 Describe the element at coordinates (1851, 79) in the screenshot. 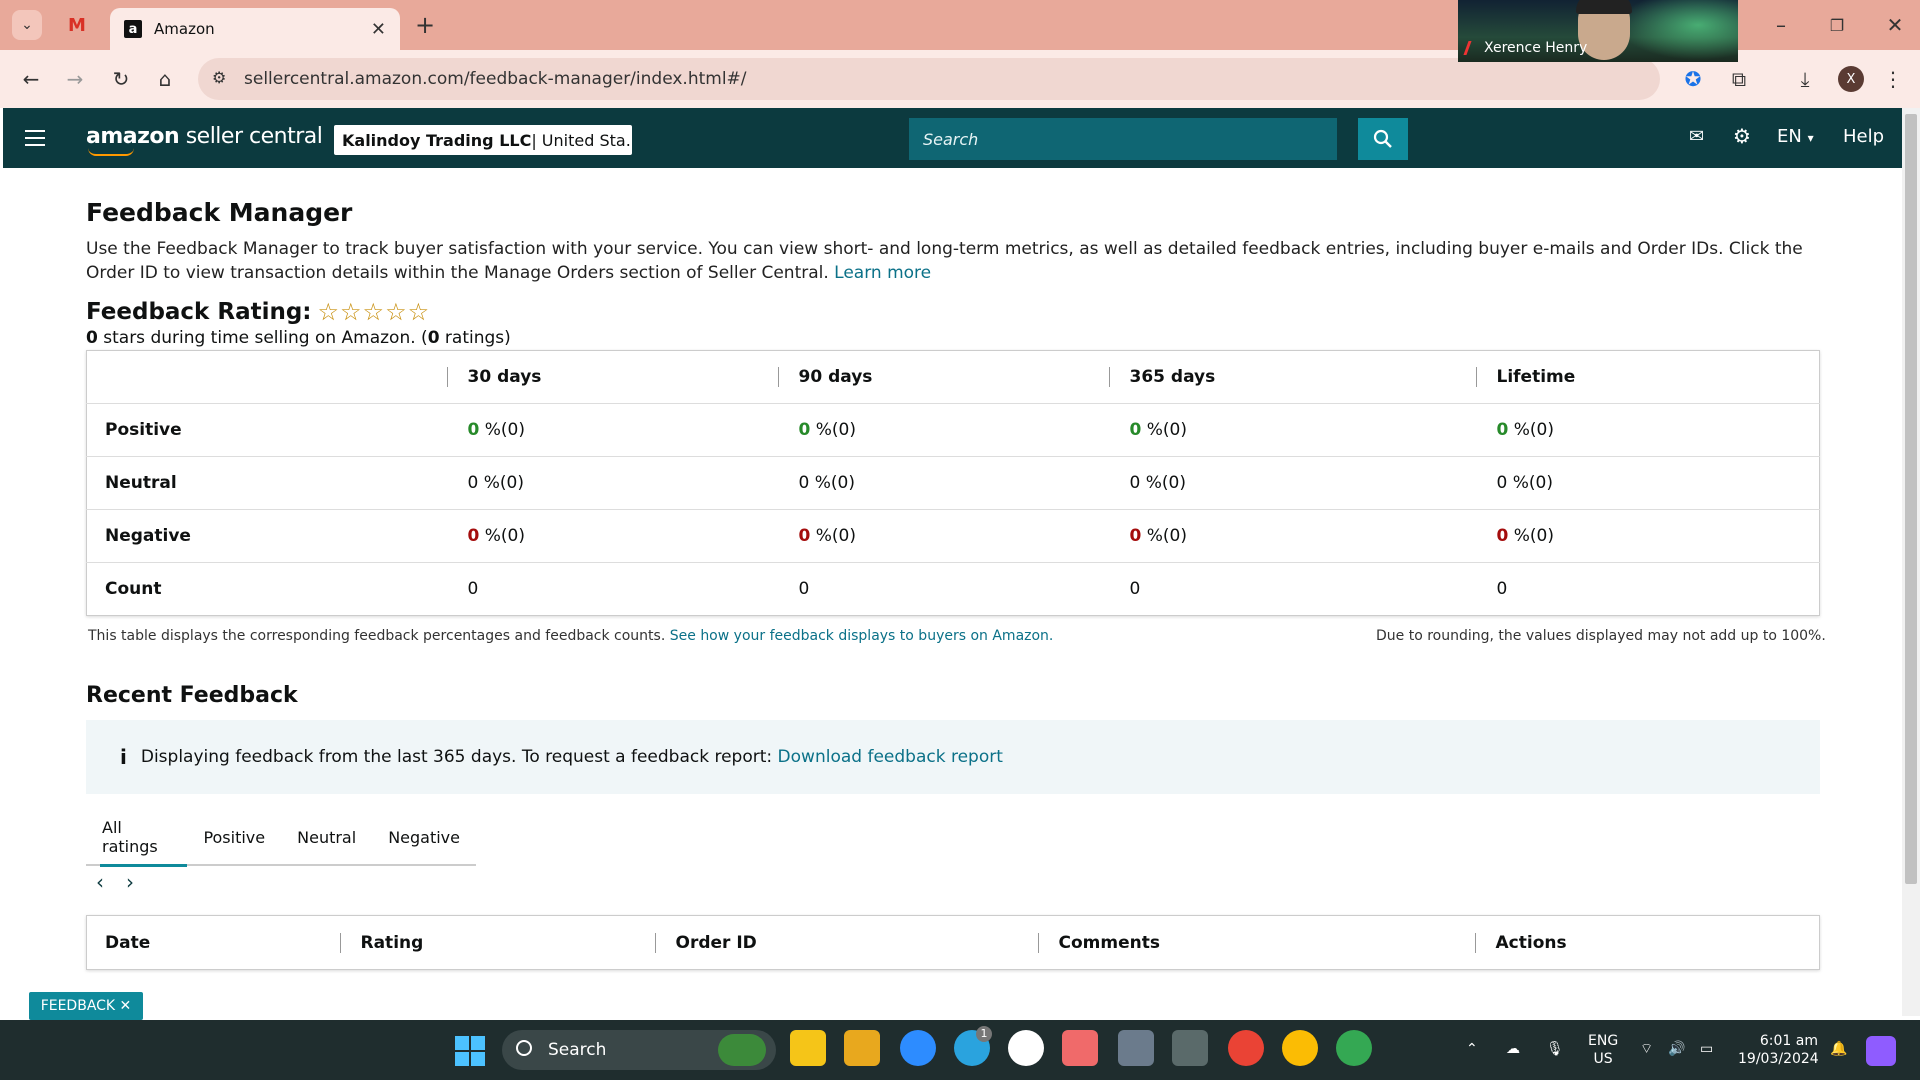

I see `profile-avatar: X` at that location.